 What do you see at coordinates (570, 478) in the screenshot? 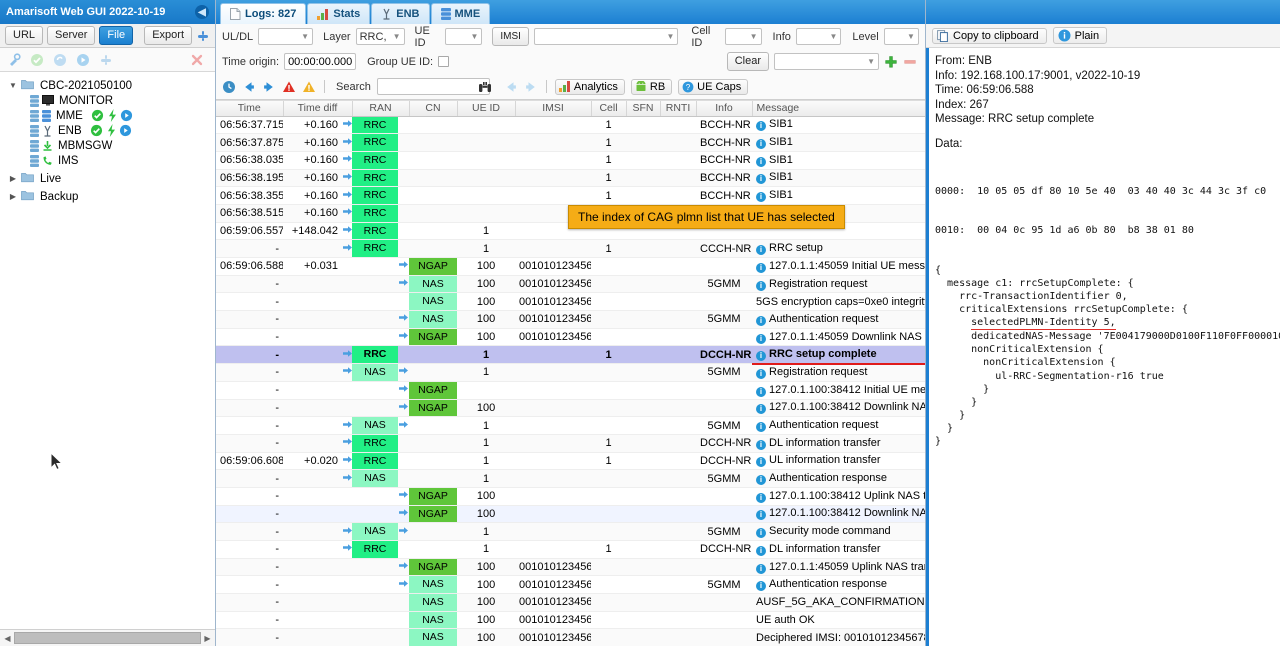
I see `table-row: - NAS 1 5GMM i Authentication response` at bounding box center [570, 478].